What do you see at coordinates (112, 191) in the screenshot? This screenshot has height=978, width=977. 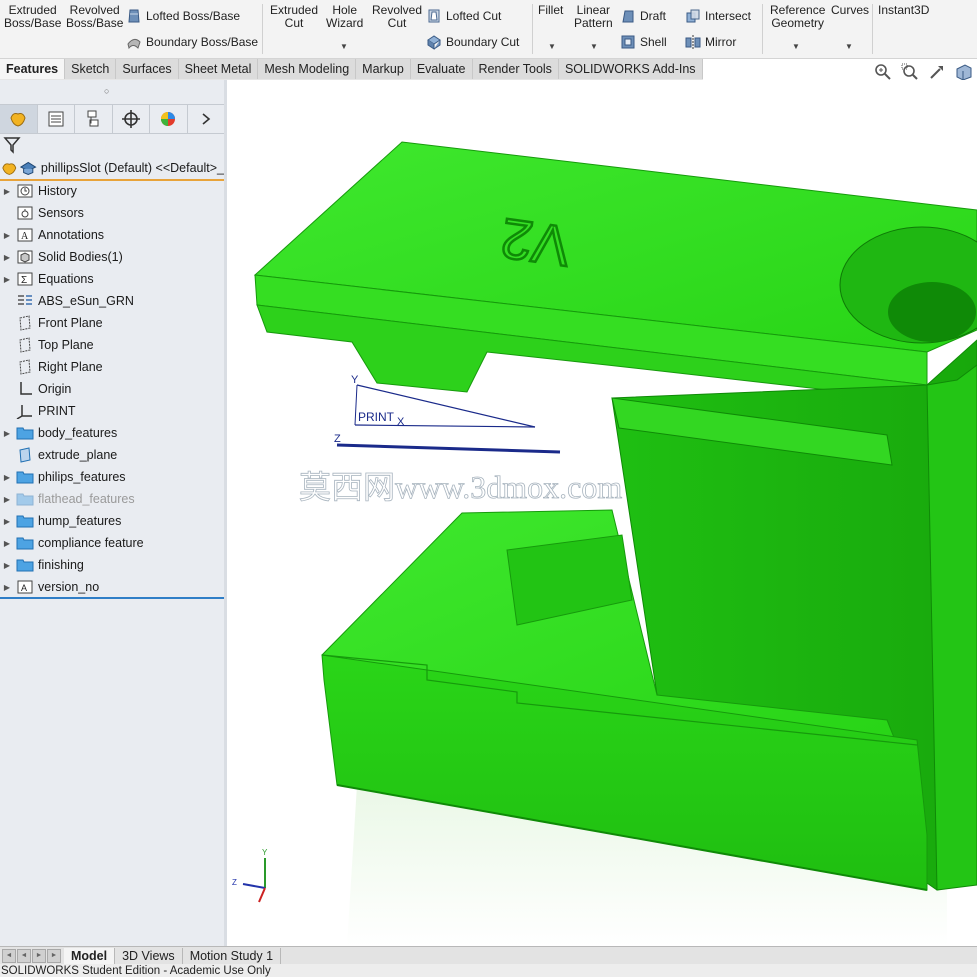 I see `tree-item-history: ▶ History` at bounding box center [112, 191].